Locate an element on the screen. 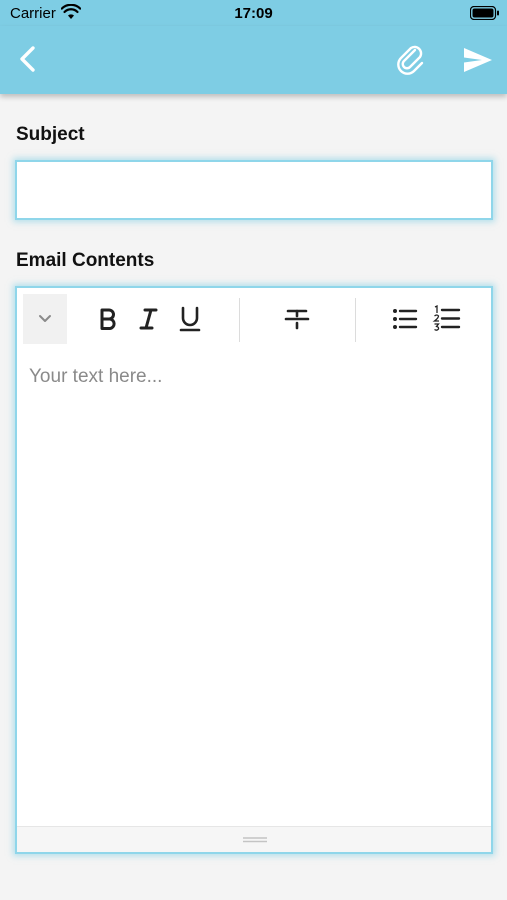 This screenshot has width=507, height=900. bullet-list-button is located at coordinates (405, 319).